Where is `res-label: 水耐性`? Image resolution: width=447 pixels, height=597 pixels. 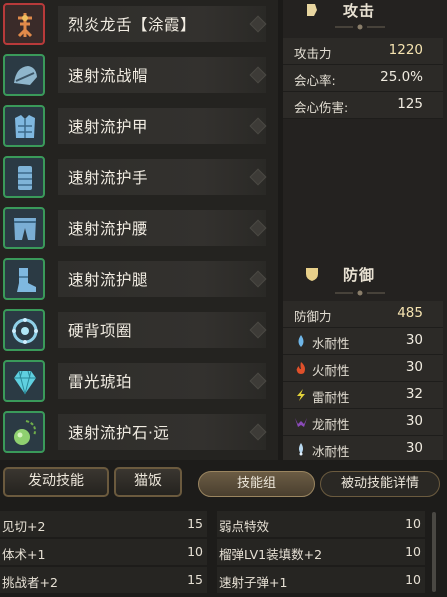 res-label: 水耐性 is located at coordinates (331, 343).